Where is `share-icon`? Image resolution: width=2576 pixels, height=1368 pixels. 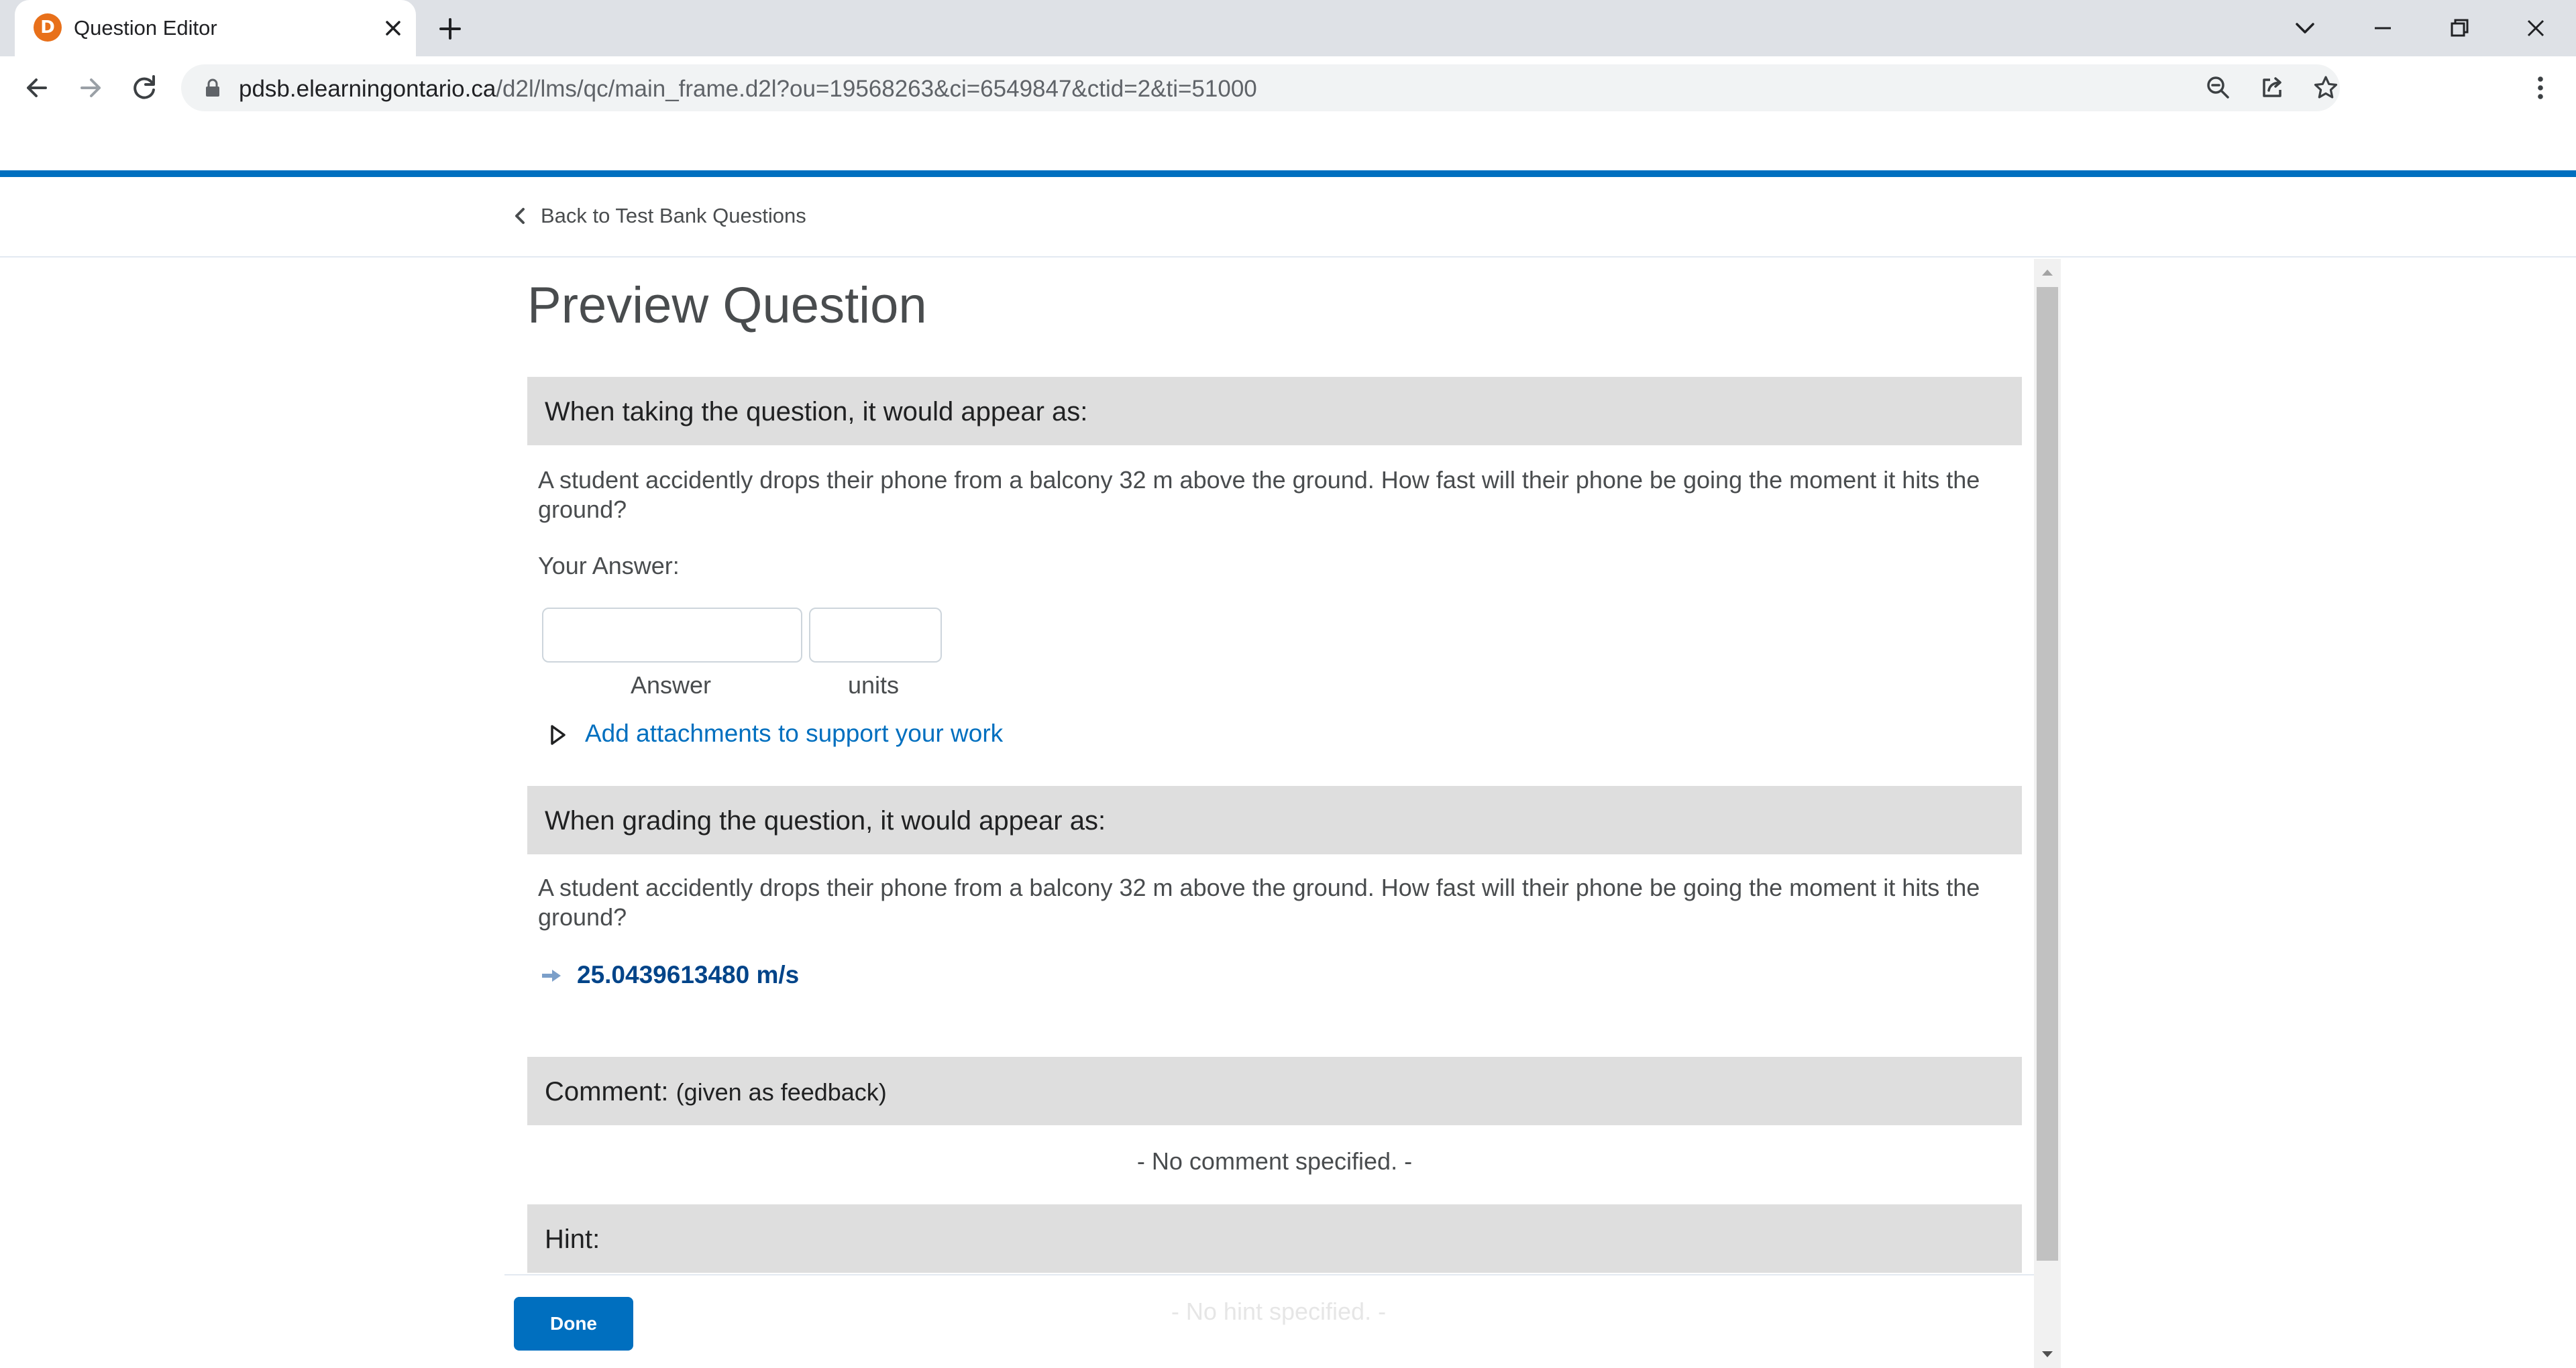 share-icon is located at coordinates (2272, 87).